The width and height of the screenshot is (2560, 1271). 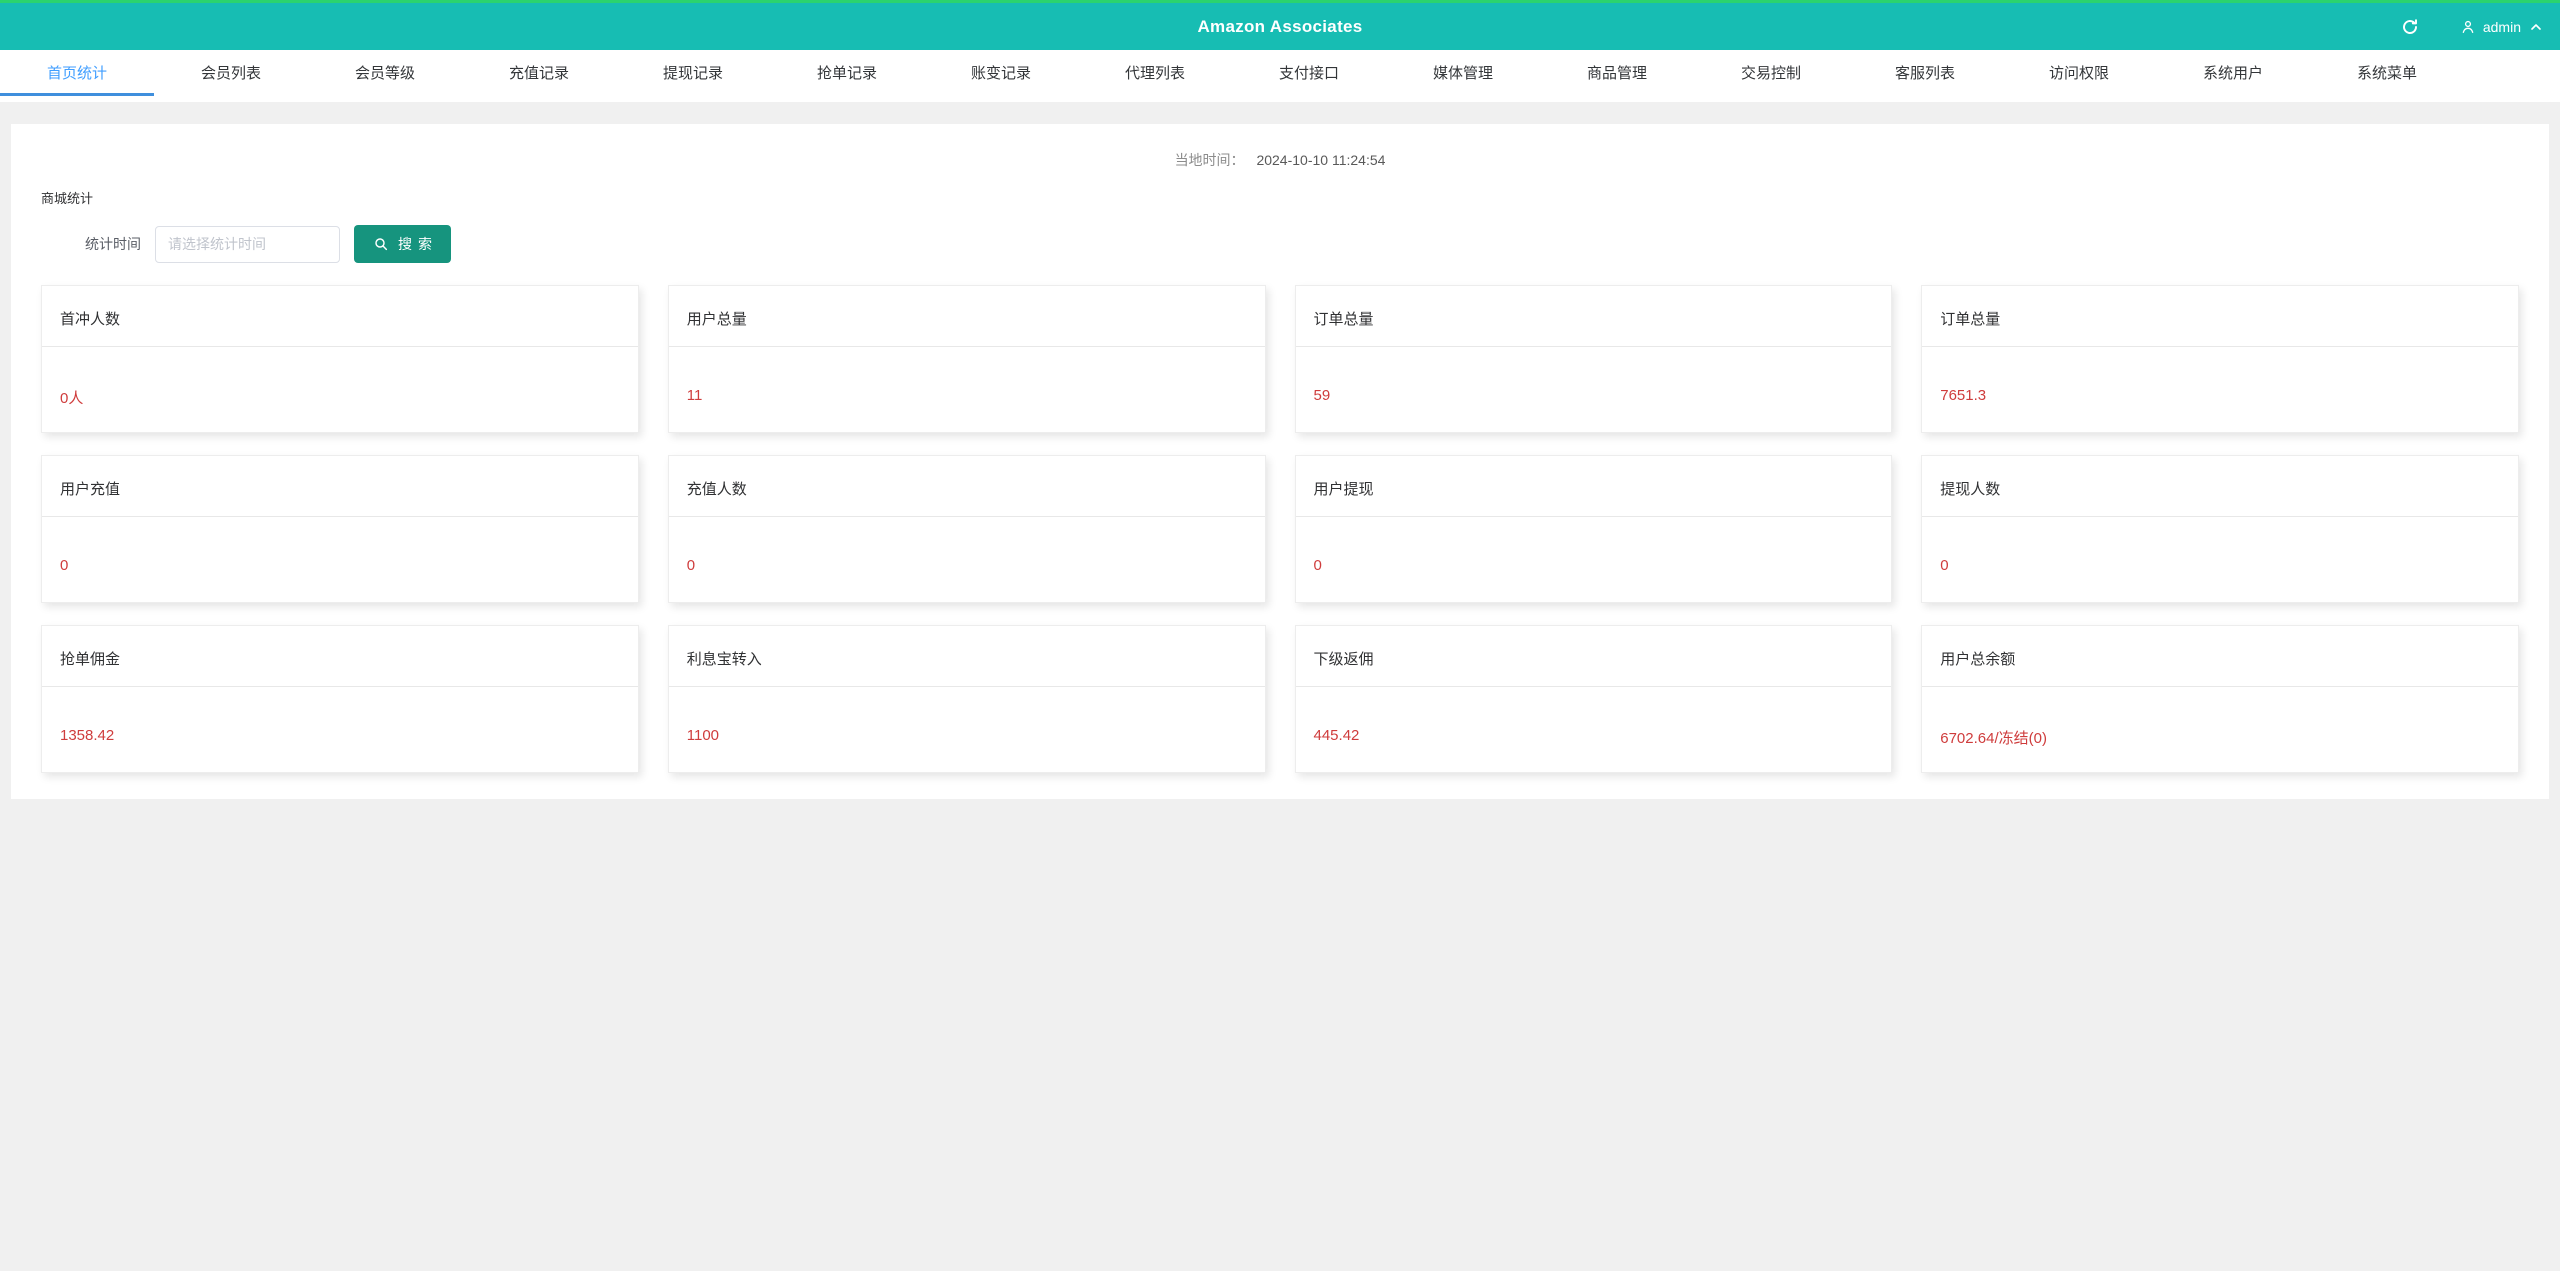 I want to click on tab-agent-list: 代理列表, so click(x=1155, y=76).